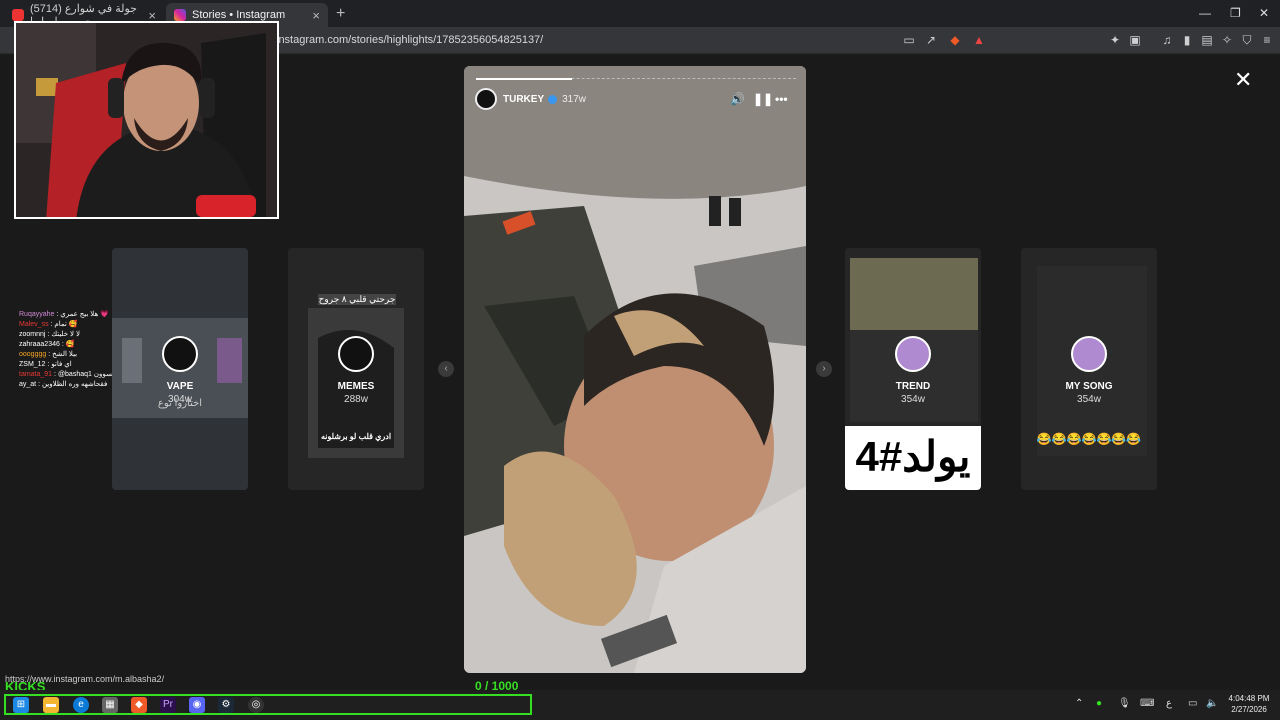  Describe the element at coordinates (197, 705) in the screenshot. I see `discord-icon: ◉` at that location.